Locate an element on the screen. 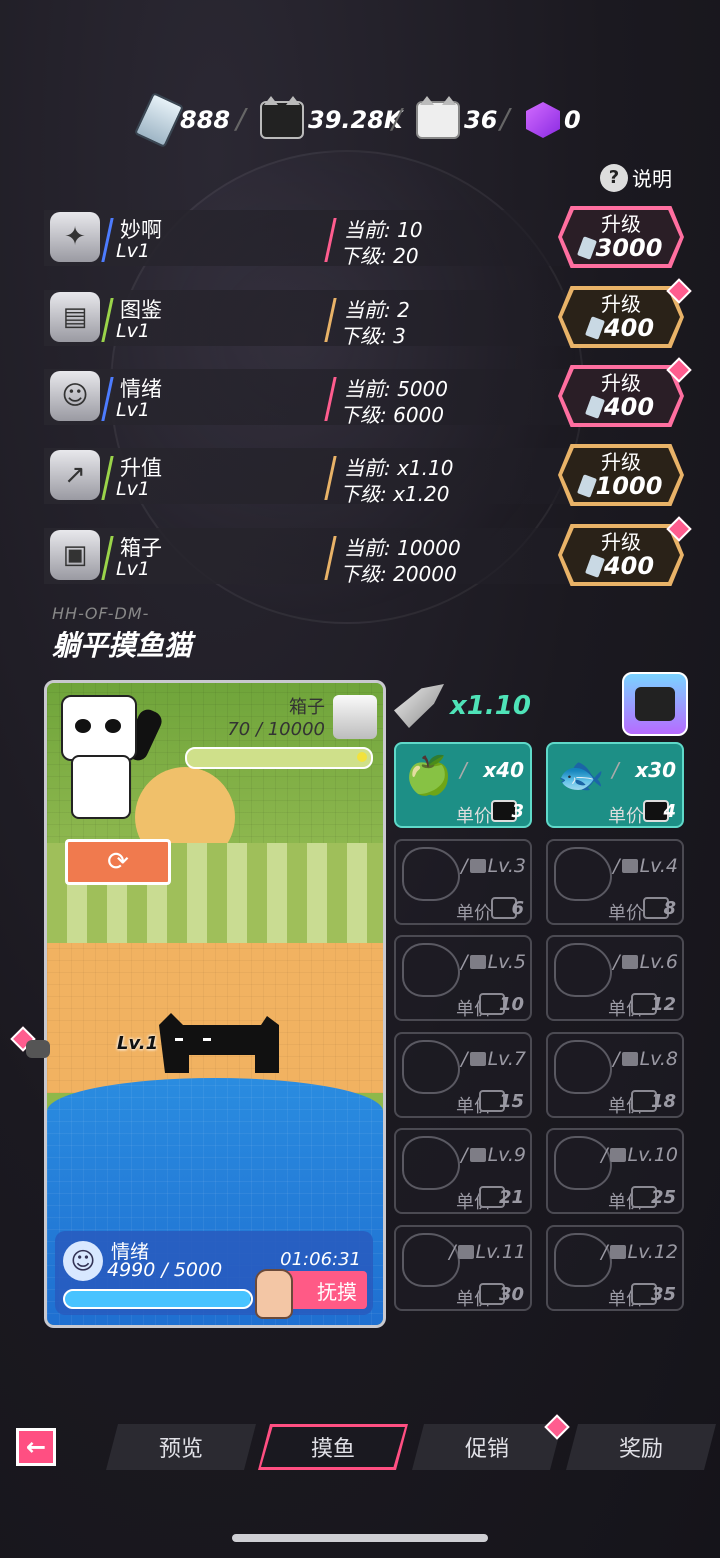 This screenshot has width=720, height=1558. item-slot: / Lv.5 单价 10 is located at coordinates (463, 978).